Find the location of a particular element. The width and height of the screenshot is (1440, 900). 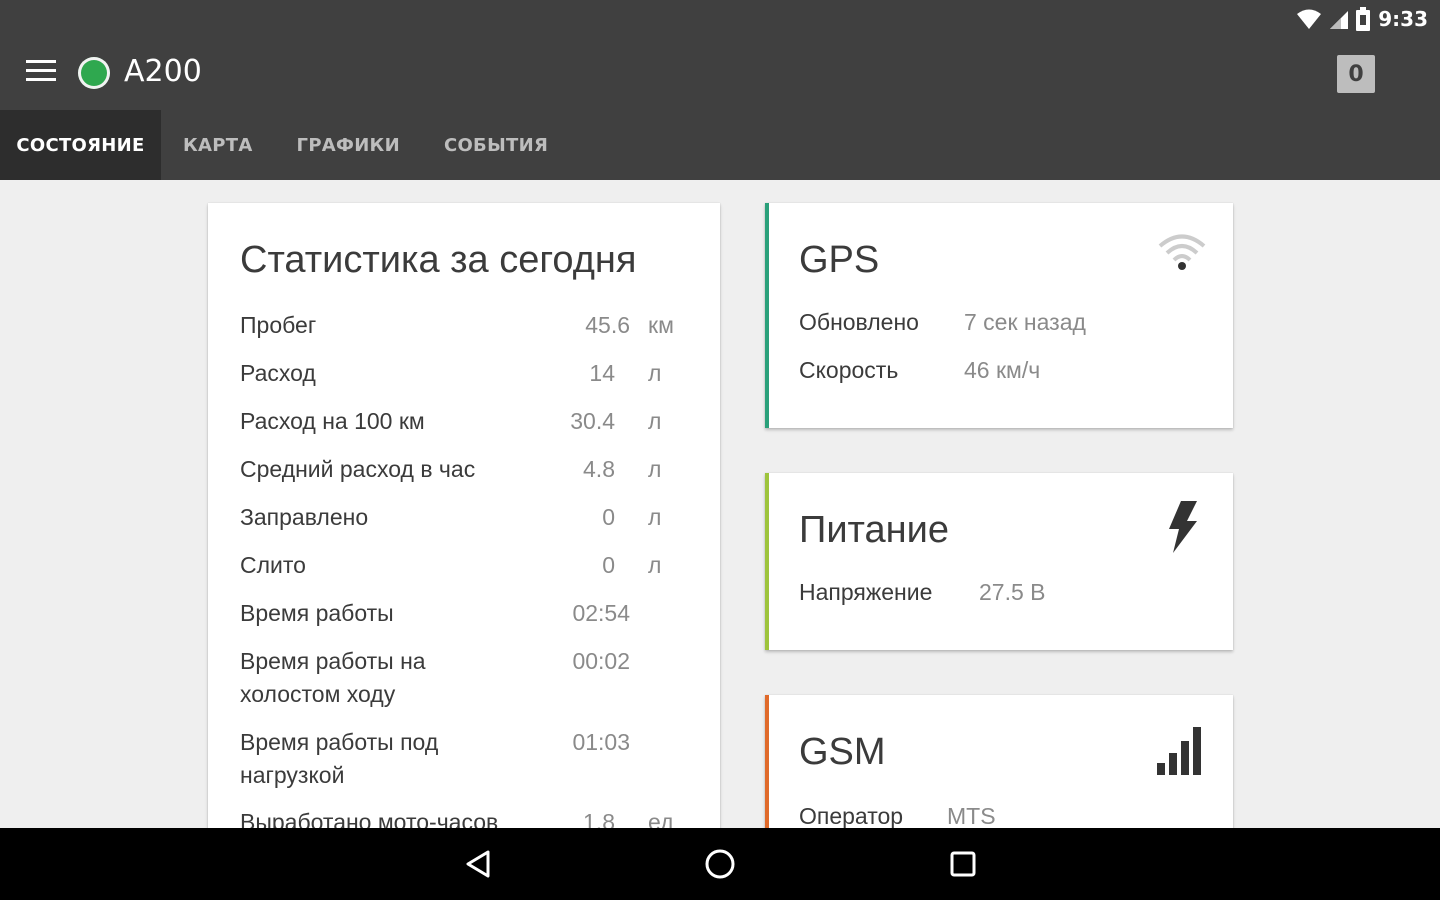

tab-map: КАРТА is located at coordinates (218, 145).